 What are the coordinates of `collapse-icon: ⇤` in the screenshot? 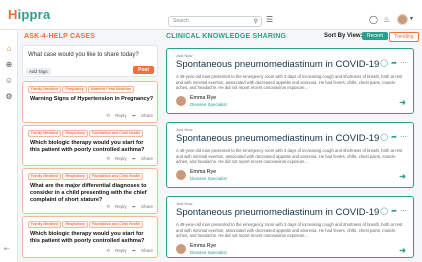 It's located at (7, 249).